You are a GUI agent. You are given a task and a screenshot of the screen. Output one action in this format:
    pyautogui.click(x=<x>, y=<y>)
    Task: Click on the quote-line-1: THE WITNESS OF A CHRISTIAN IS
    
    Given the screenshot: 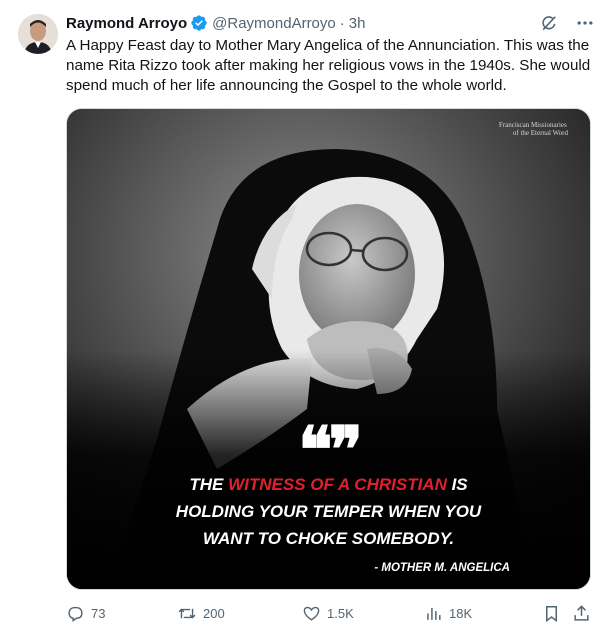 What is the action you would take?
    pyautogui.click(x=328, y=484)
    